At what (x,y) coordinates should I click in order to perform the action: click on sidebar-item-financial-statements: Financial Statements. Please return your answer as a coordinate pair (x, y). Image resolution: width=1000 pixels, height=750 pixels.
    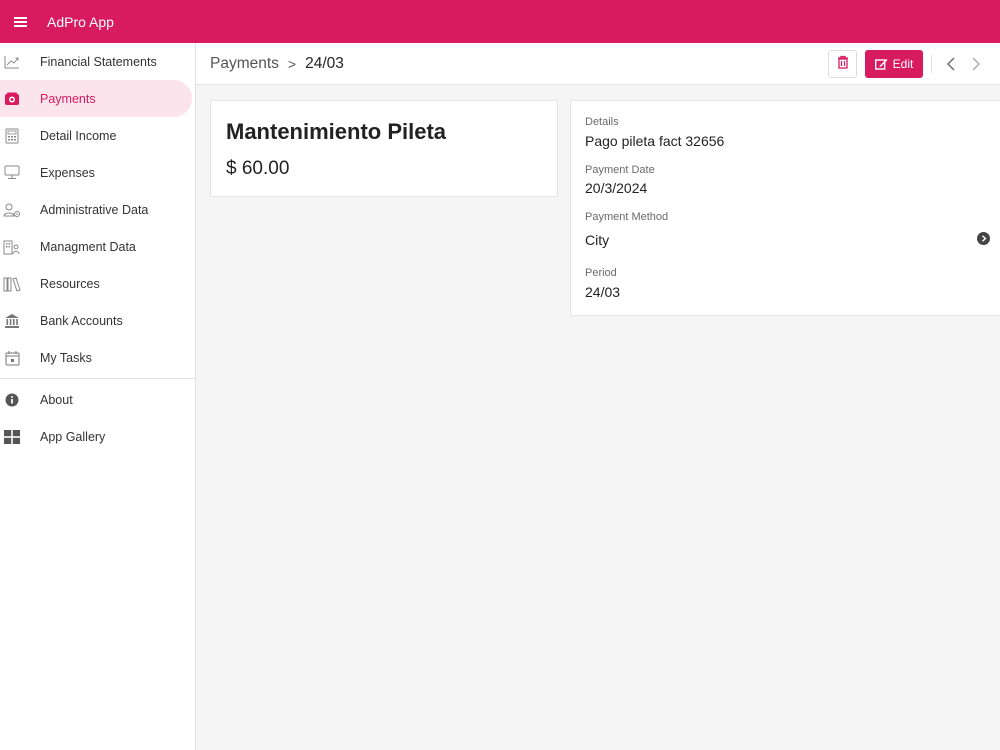
    Looking at the image, I should click on (97, 61).